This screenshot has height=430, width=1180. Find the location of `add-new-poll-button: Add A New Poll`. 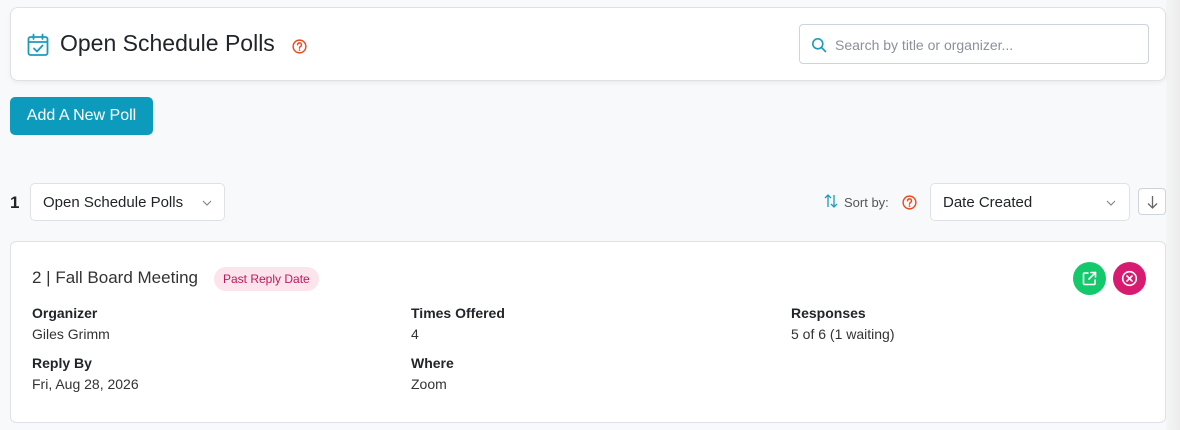

add-new-poll-button: Add A New Poll is located at coordinates (81, 116).